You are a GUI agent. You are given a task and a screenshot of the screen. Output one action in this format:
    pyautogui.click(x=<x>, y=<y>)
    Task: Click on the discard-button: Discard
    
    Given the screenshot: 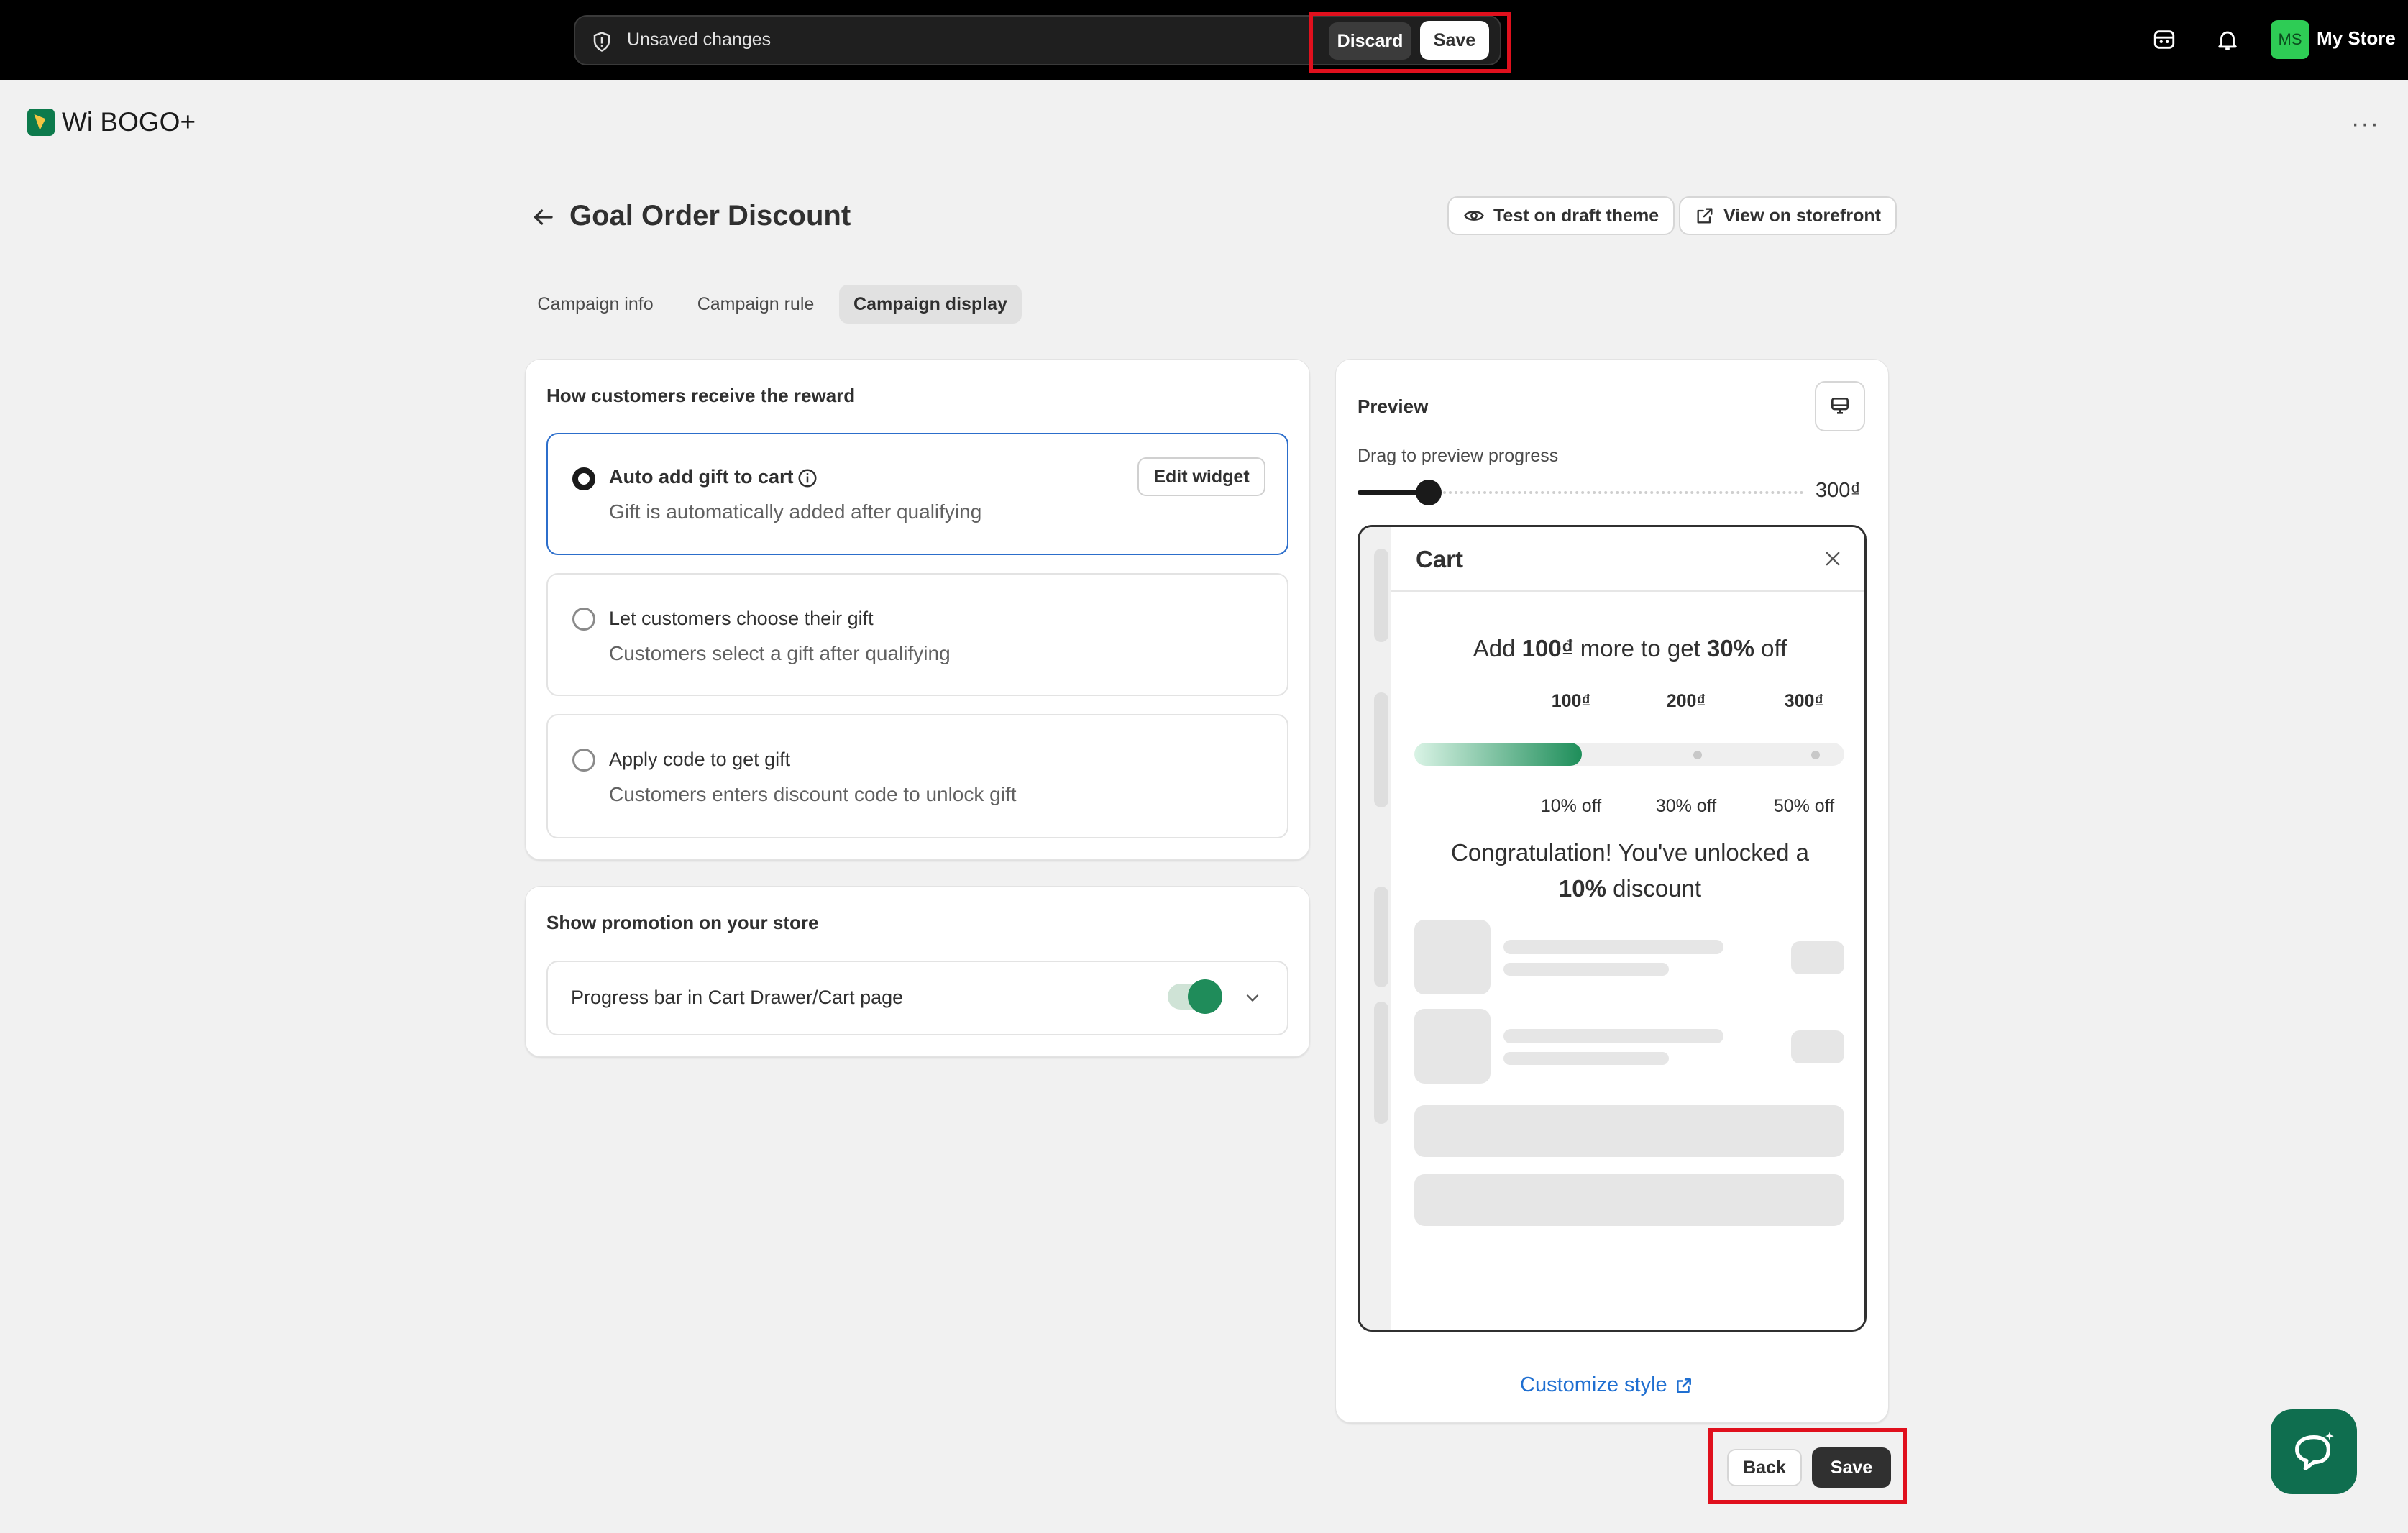 What is the action you would take?
    pyautogui.click(x=1370, y=41)
    